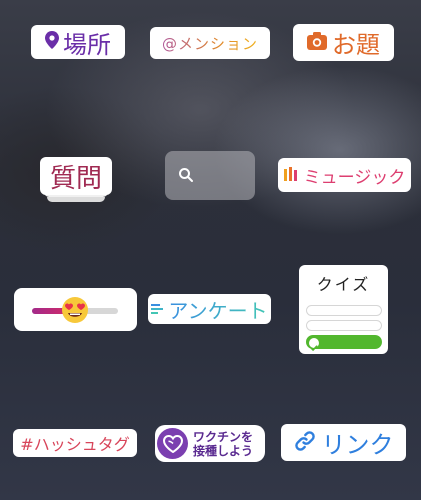 The image size is (421, 500). Describe the element at coordinates (343, 343) in the screenshot. I see `quiz-option-correct` at that location.